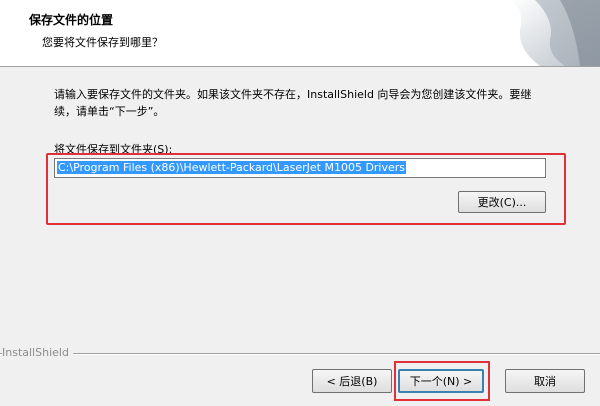  What do you see at coordinates (540, 33) in the screenshot?
I see `wizard-banner-graphic` at bounding box center [540, 33].